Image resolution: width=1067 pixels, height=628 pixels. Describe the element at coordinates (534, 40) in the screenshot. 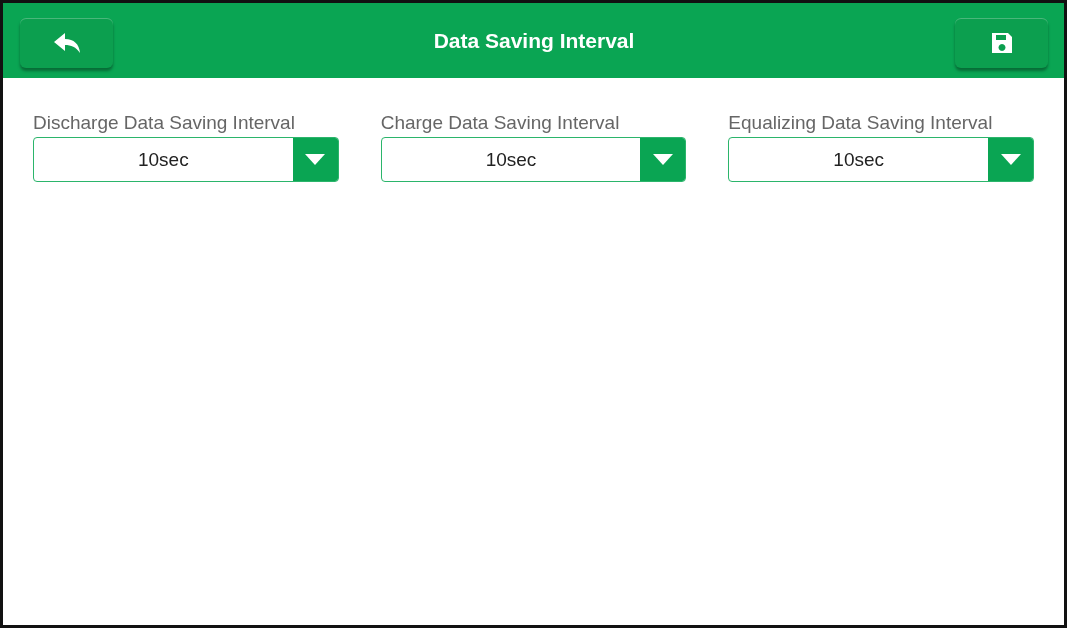

I see `page-title: Data Saving Interval` at that location.